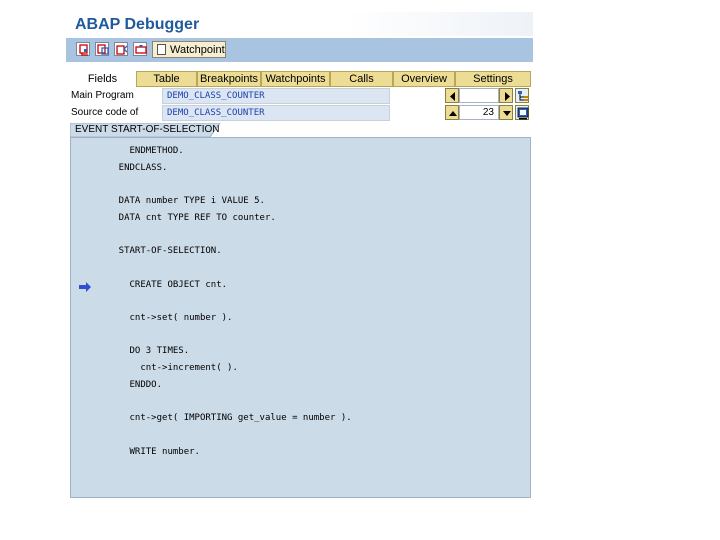  Describe the element at coordinates (162, 285) in the screenshot. I see `code-line: CREATE OBJECT cnt.` at that location.